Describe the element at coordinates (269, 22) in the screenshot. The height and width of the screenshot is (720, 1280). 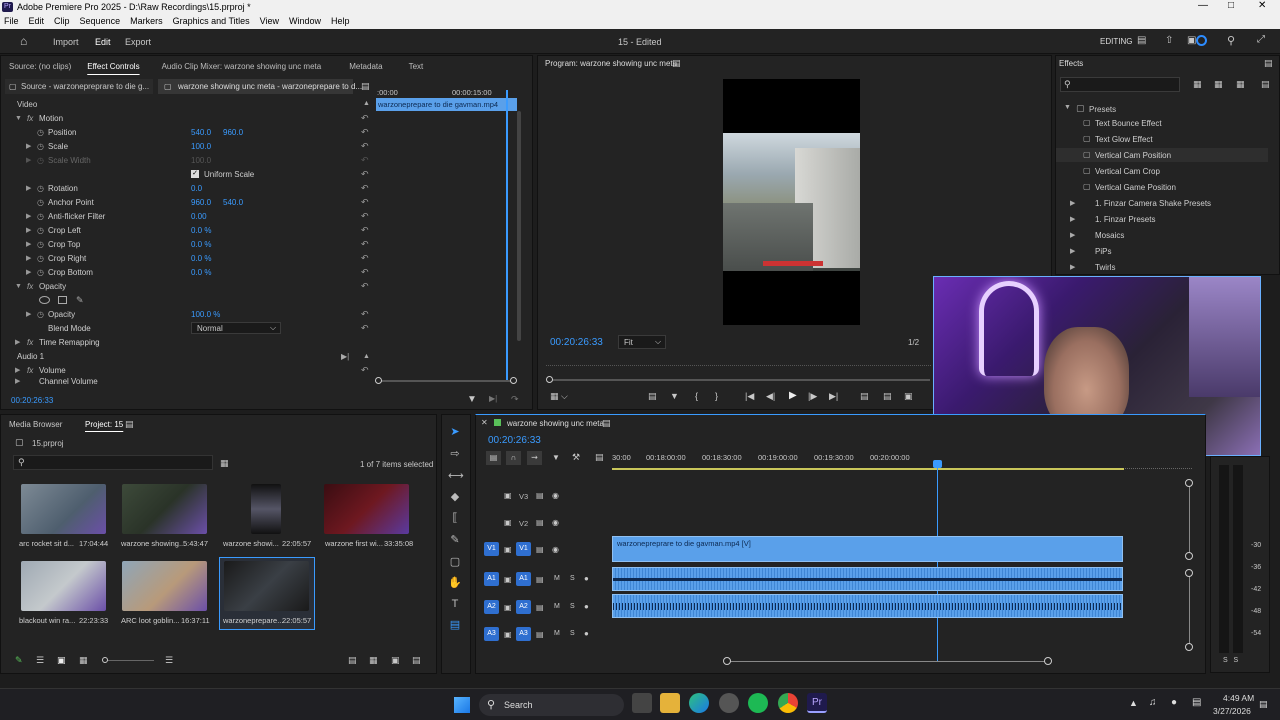
I see `menu-view: View` at that location.